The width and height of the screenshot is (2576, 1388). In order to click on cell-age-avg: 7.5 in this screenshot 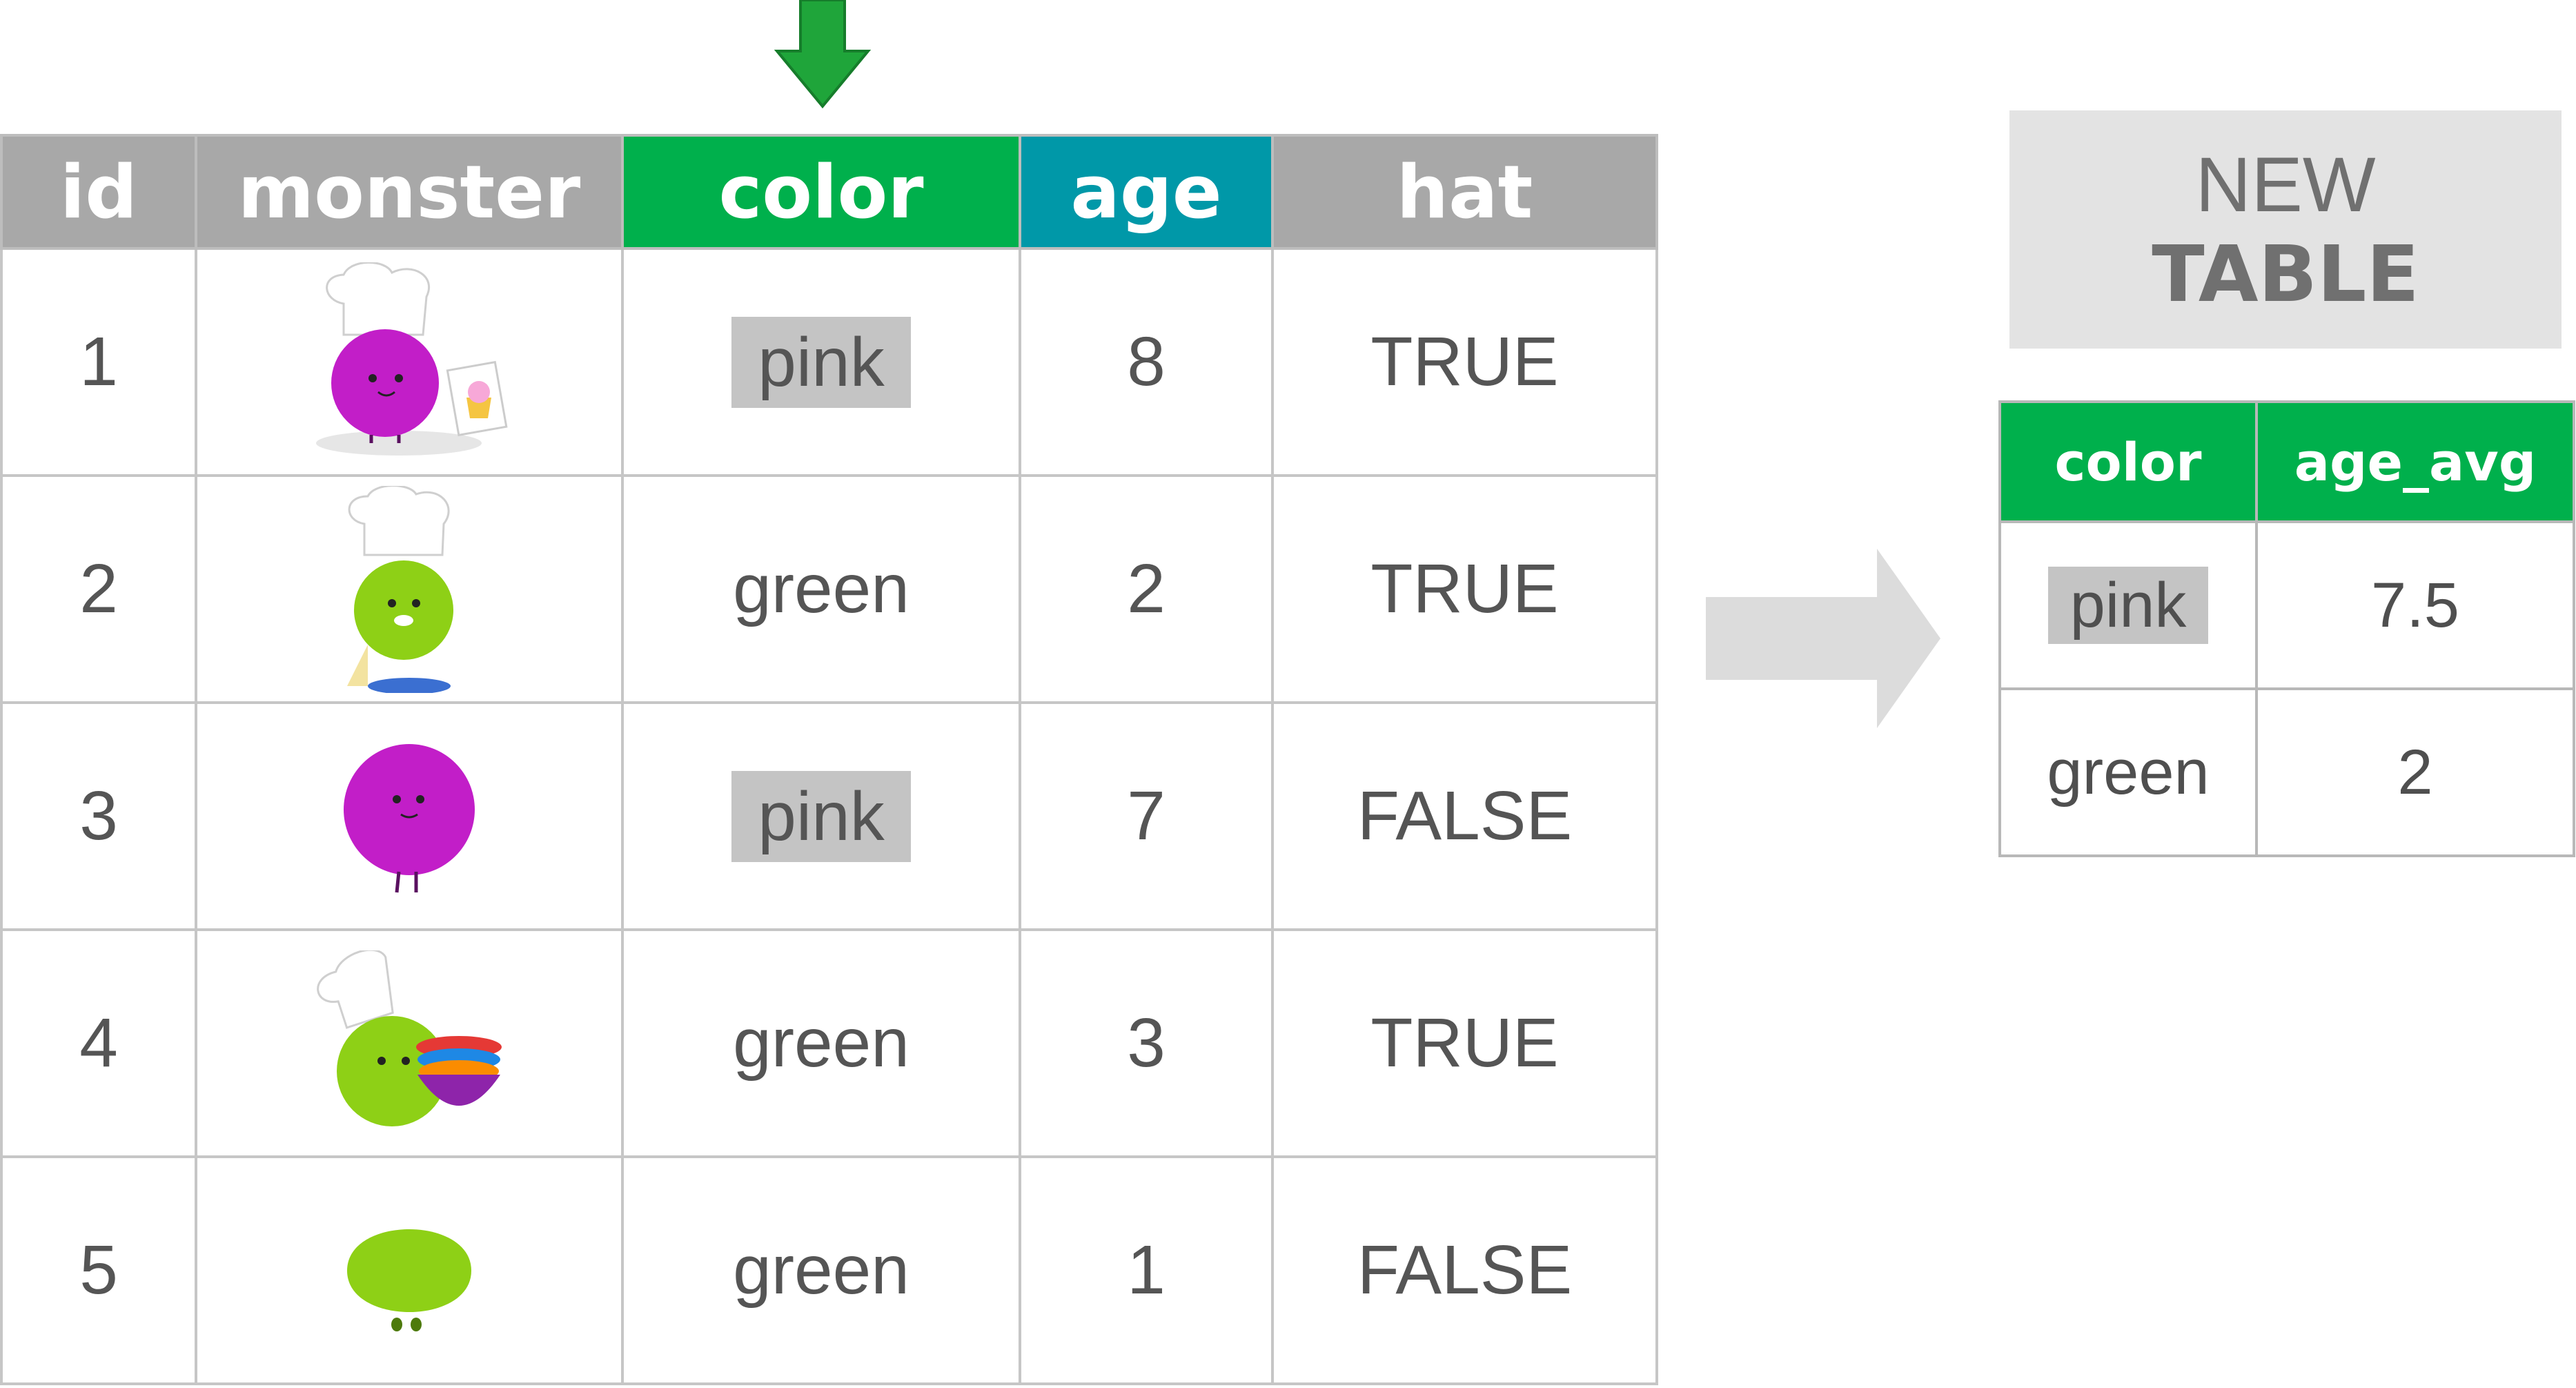, I will do `click(2415, 605)`.